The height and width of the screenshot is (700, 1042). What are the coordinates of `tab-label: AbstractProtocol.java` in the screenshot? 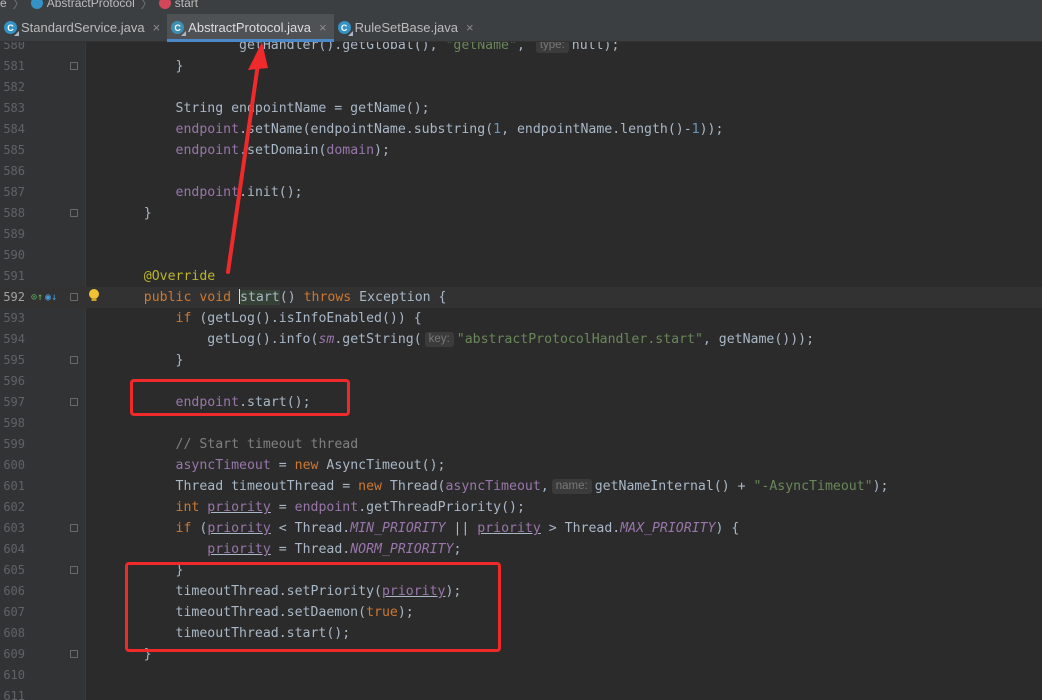 It's located at (250, 27).